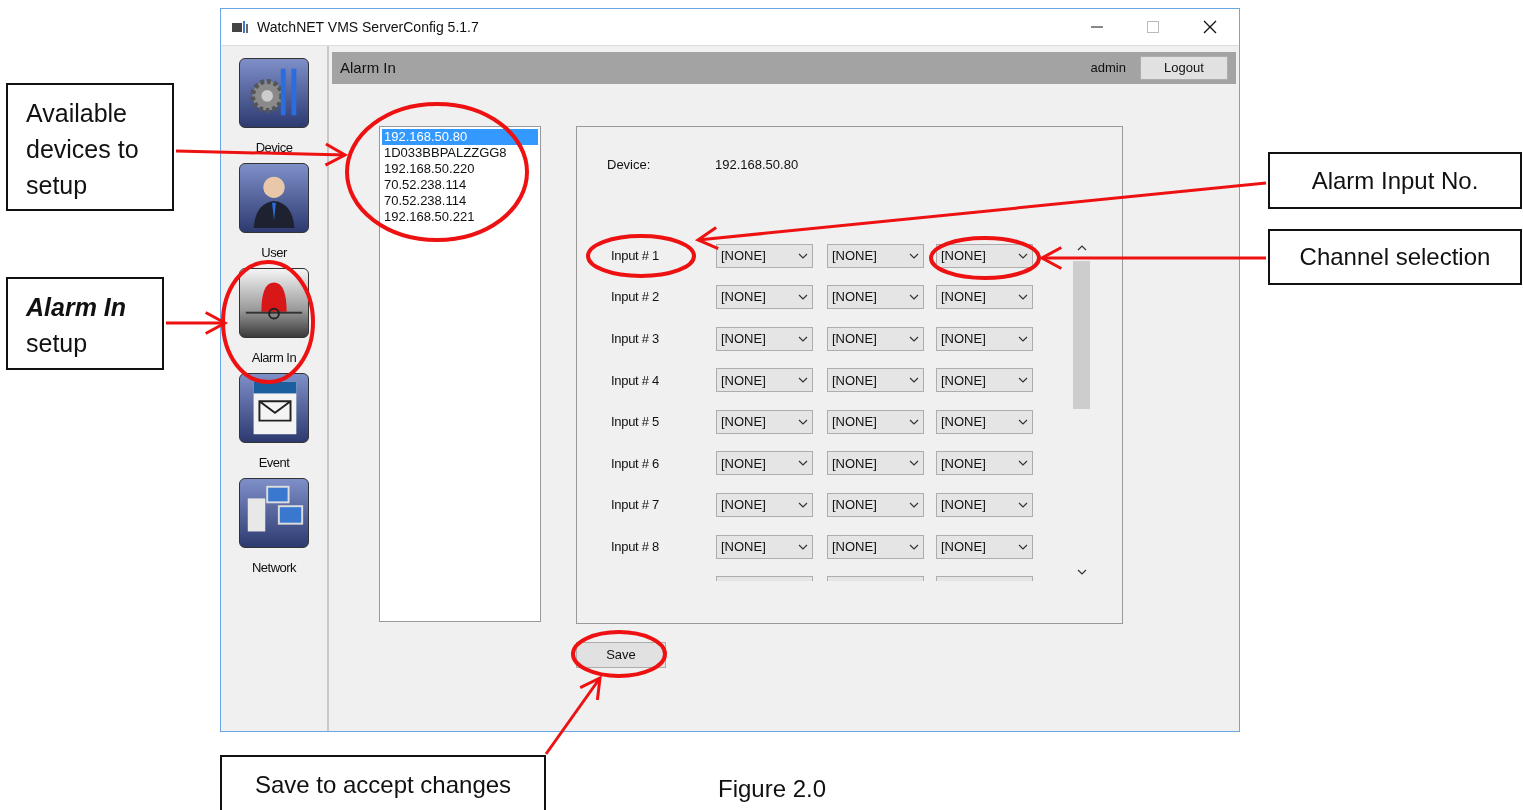 The image size is (1523, 810). What do you see at coordinates (1184, 68) in the screenshot?
I see `logout-button: Logout` at bounding box center [1184, 68].